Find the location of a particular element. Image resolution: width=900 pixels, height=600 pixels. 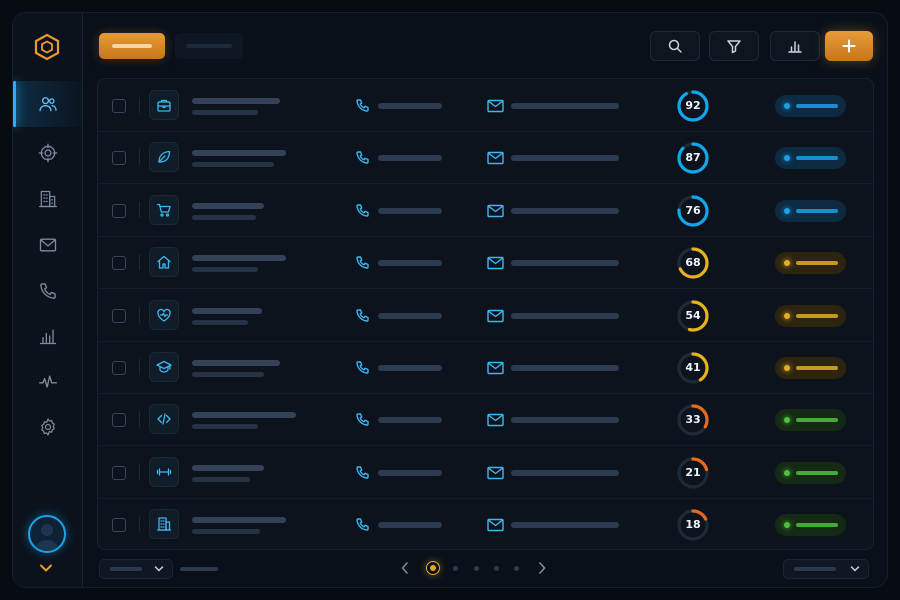

table-row: 21 is located at coordinates (485, 472).